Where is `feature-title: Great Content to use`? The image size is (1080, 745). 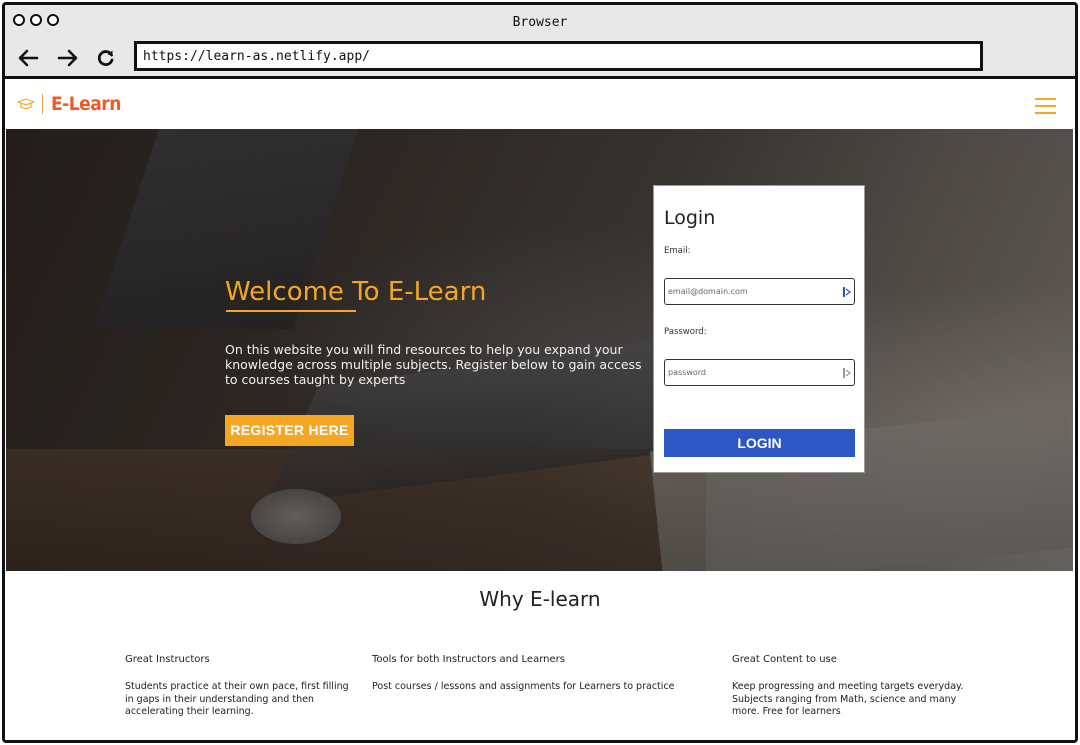
feature-title: Great Content to use is located at coordinates (784, 659).